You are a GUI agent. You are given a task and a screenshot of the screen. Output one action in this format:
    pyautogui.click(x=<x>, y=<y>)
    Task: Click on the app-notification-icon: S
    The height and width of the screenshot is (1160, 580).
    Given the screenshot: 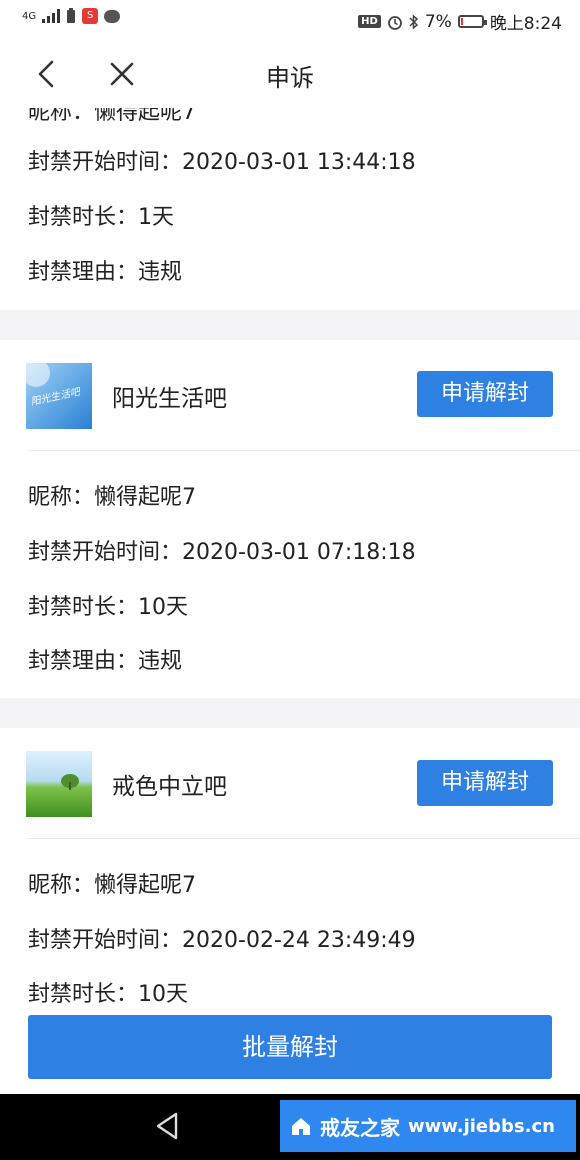 What is the action you would take?
    pyautogui.click(x=90, y=16)
    